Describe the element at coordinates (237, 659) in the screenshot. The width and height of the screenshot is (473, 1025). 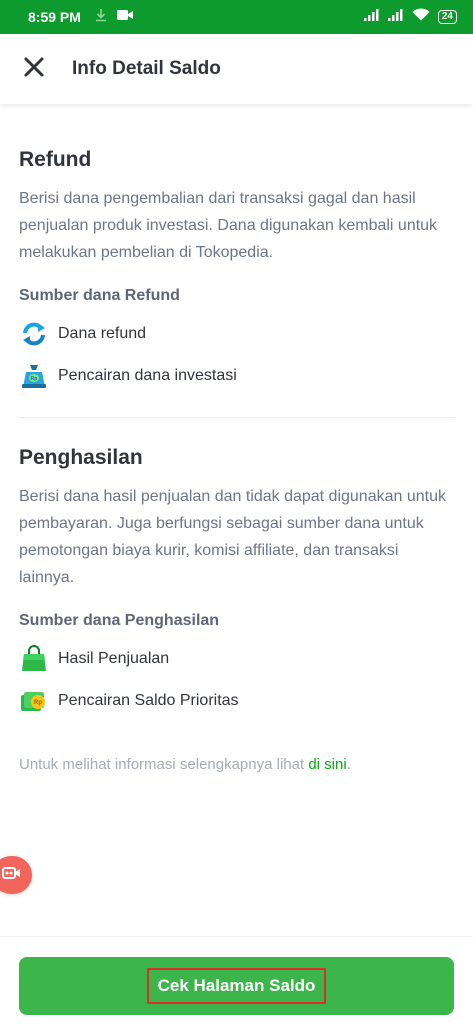
I see `source-item-hasil-penjualan: Hasil Penjualan` at that location.